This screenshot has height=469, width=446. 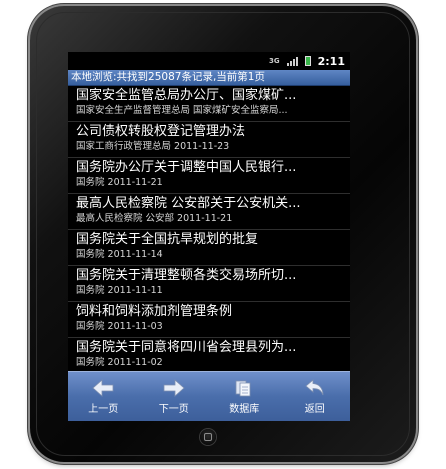 I want to click on item-subtitle: 国务院 2011-11-21, so click(x=119, y=182).